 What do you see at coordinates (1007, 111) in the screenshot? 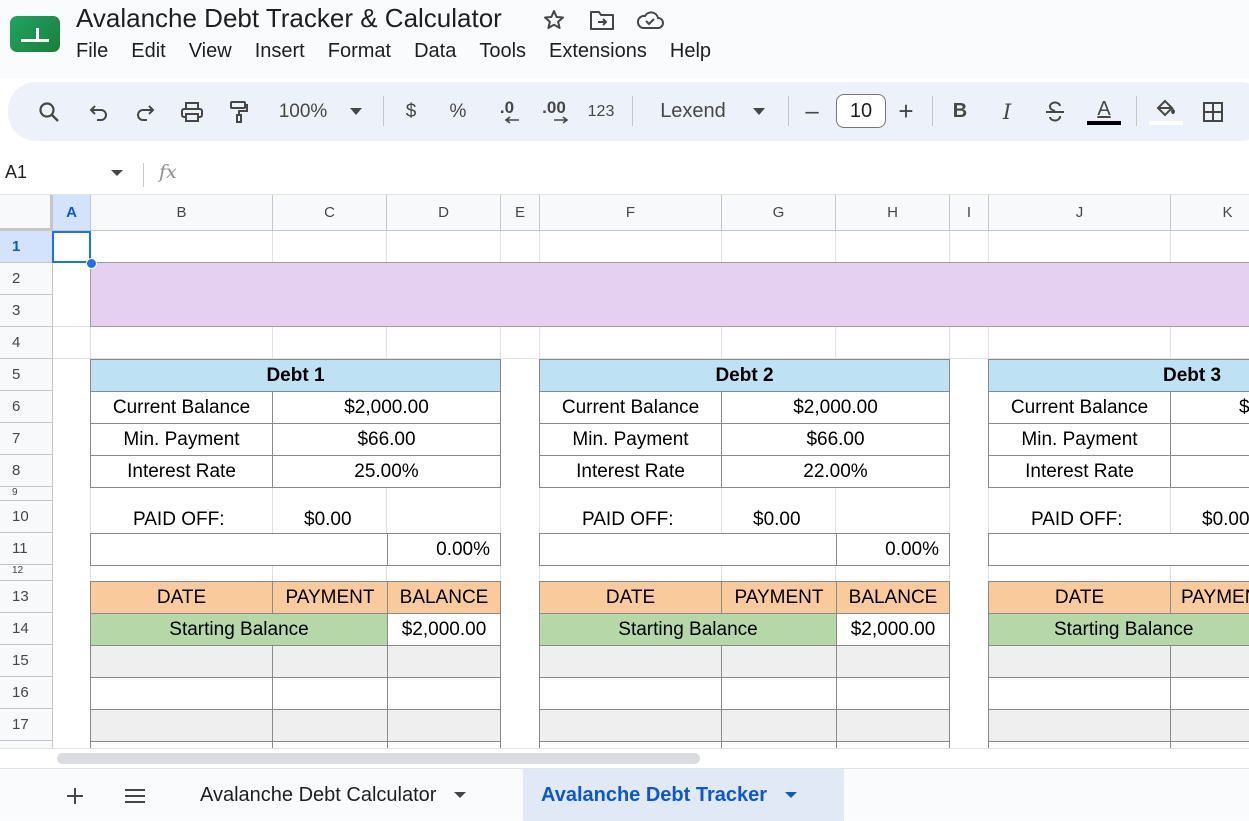
I see `italic-button: I` at bounding box center [1007, 111].